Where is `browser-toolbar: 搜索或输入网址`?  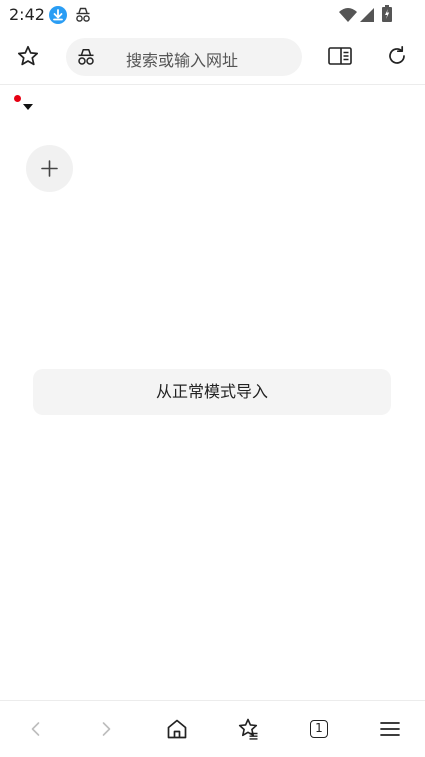
browser-toolbar: 搜索或输入网址 is located at coordinates (212, 59).